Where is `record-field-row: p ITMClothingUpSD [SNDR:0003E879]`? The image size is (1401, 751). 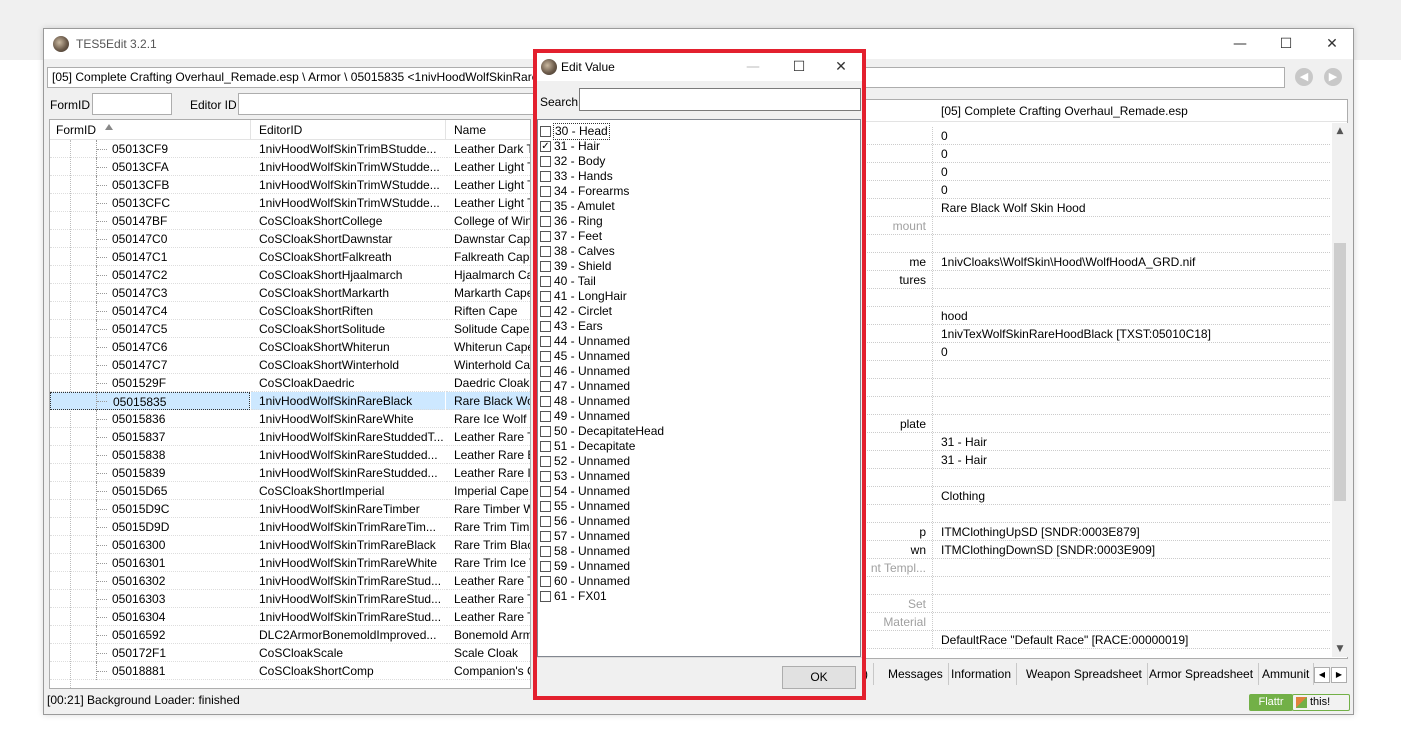
record-field-row: p ITMClothingUpSD [SNDR:0003E879] is located at coordinates (1095, 532).